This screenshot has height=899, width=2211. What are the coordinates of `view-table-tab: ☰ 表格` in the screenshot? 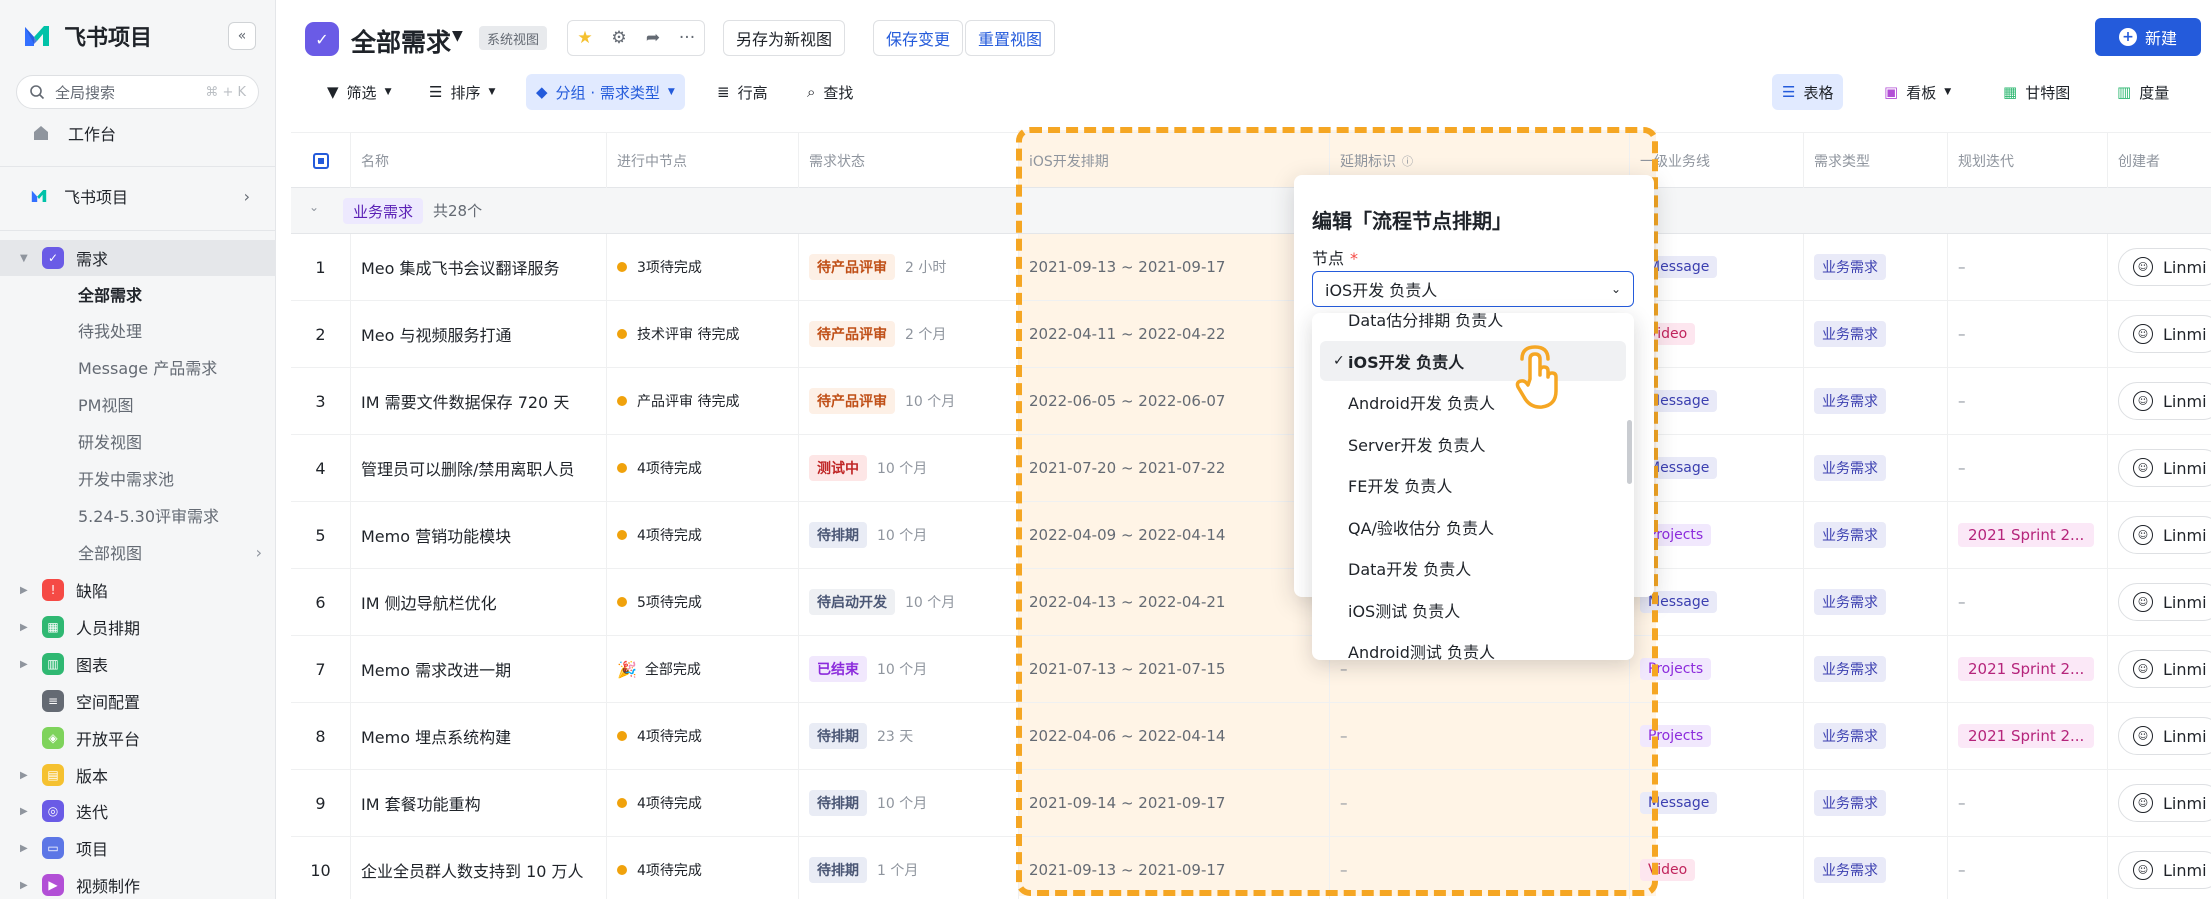 It's located at (1808, 92).